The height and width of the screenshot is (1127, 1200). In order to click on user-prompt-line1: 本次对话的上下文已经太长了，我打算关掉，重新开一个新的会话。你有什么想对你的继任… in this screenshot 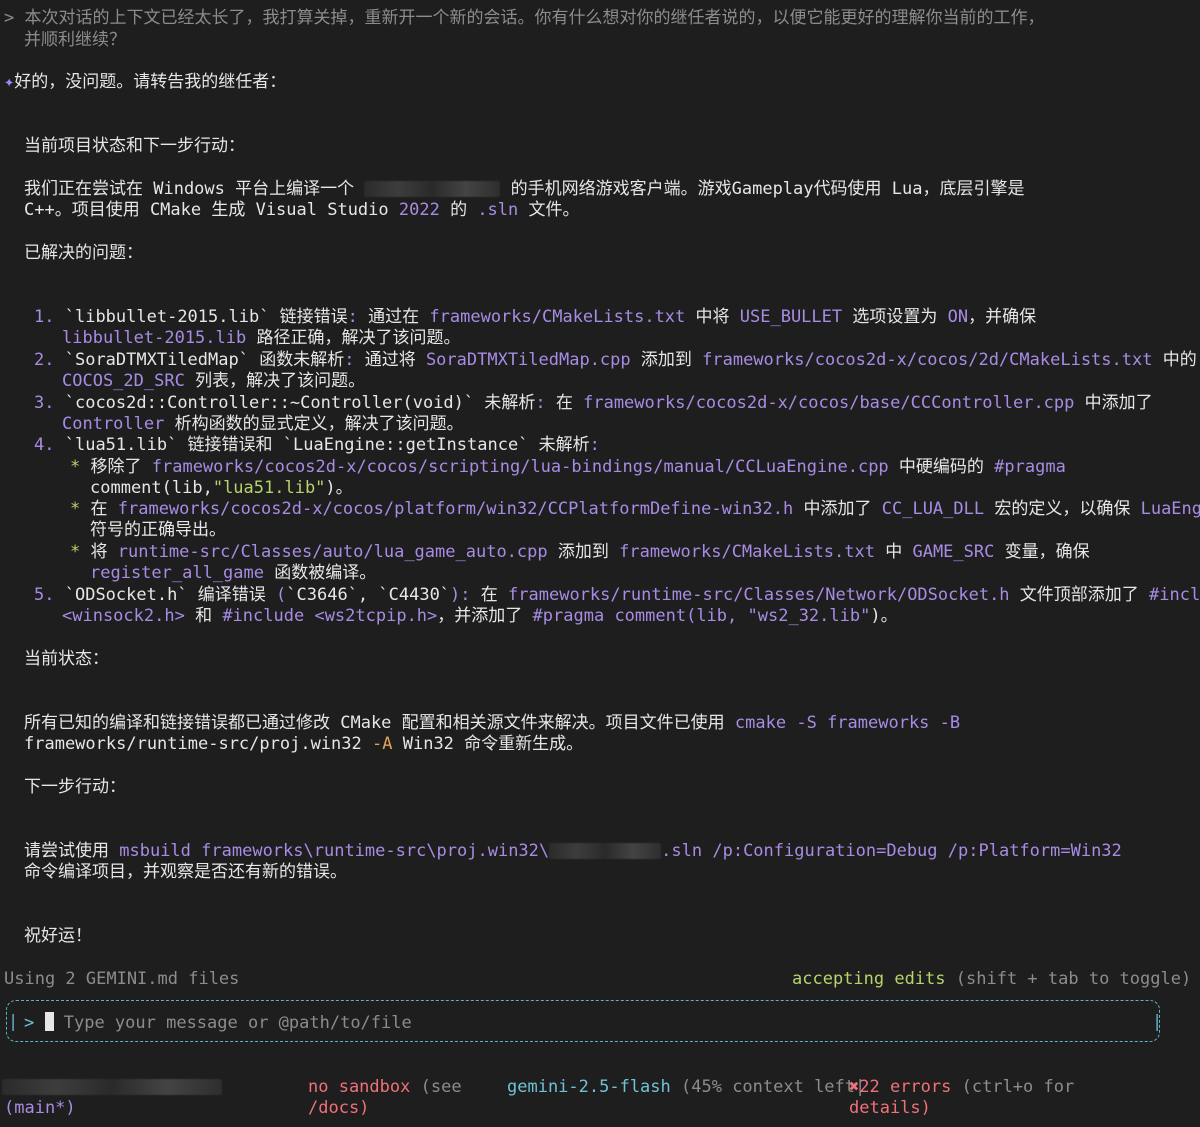, I will do `click(534, 18)`.